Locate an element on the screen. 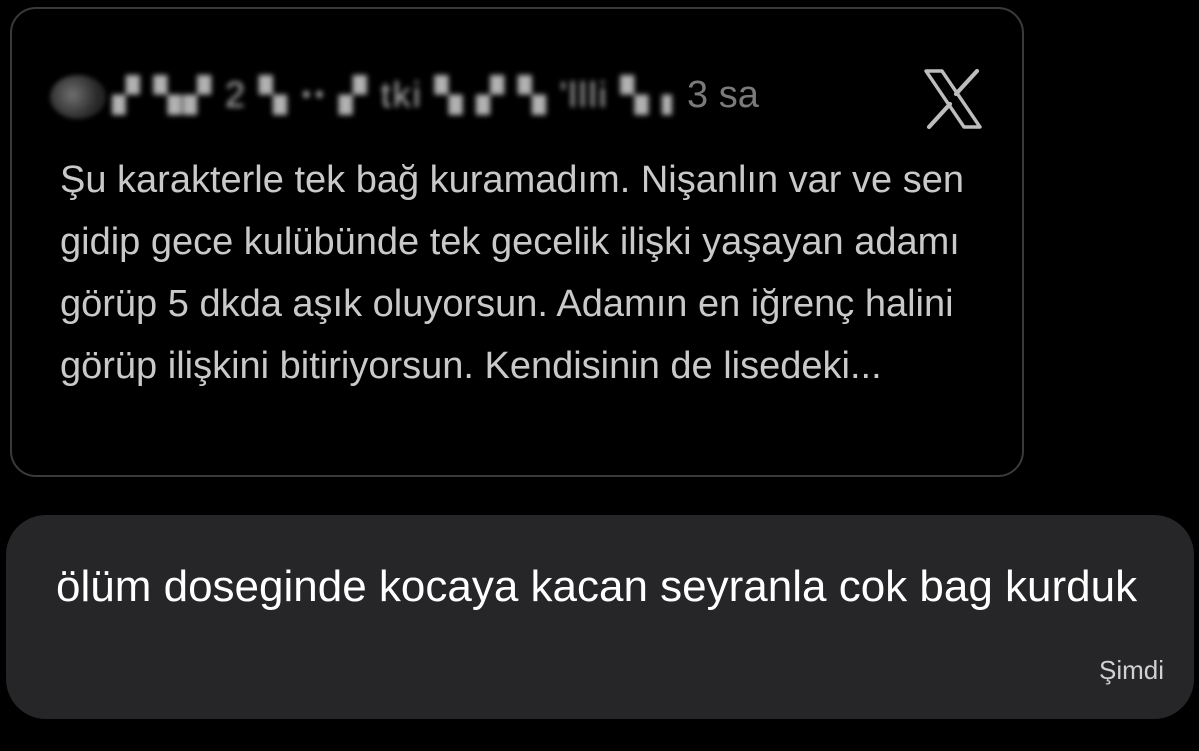 The image size is (1199, 751). x-logo-icon-svg is located at coordinates (953, 99).